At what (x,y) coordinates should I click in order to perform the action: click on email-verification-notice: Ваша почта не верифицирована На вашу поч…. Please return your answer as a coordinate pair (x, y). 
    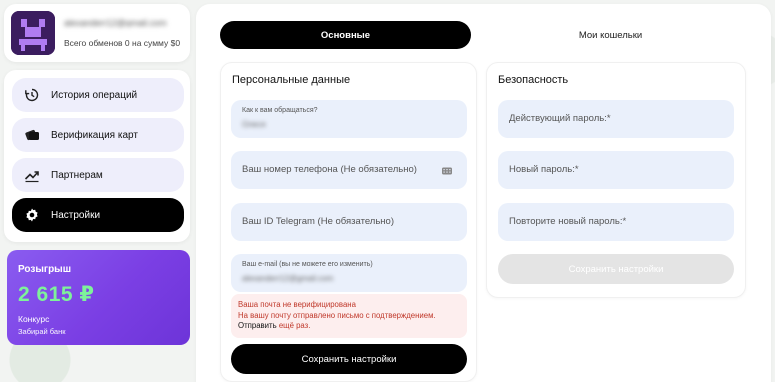
    Looking at the image, I should click on (349, 316).